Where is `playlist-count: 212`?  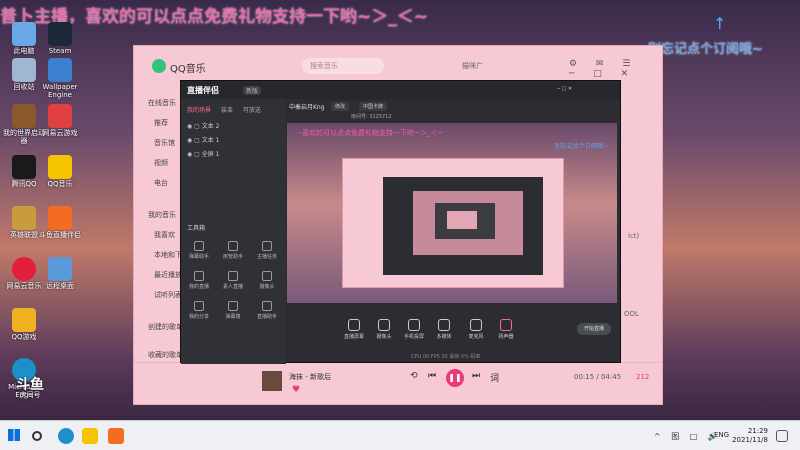
playlist-count: 212 is located at coordinates (642, 377).